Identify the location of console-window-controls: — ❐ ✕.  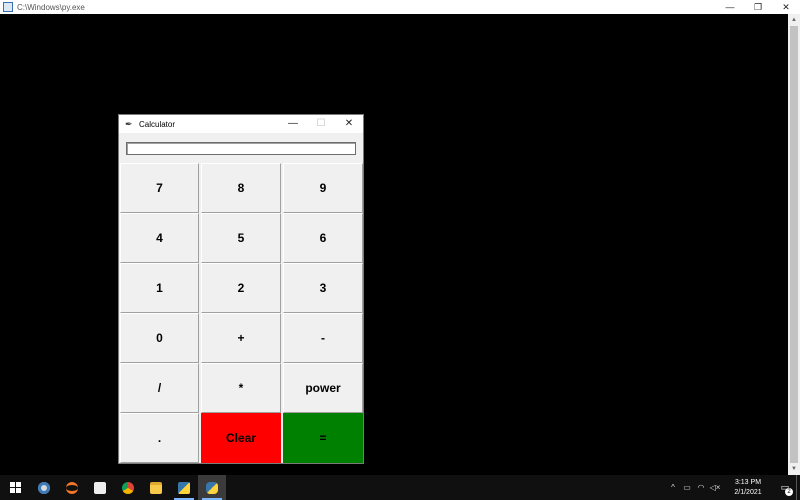
(758, 7).